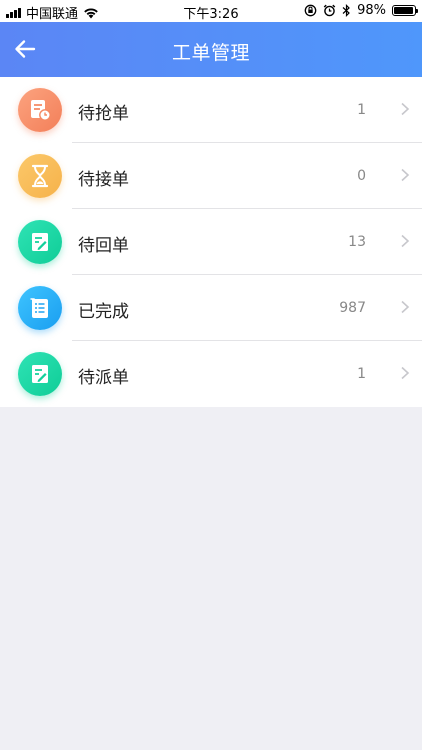  I want to click on list-item-pending-grab: 待抢单 1, so click(211, 110).